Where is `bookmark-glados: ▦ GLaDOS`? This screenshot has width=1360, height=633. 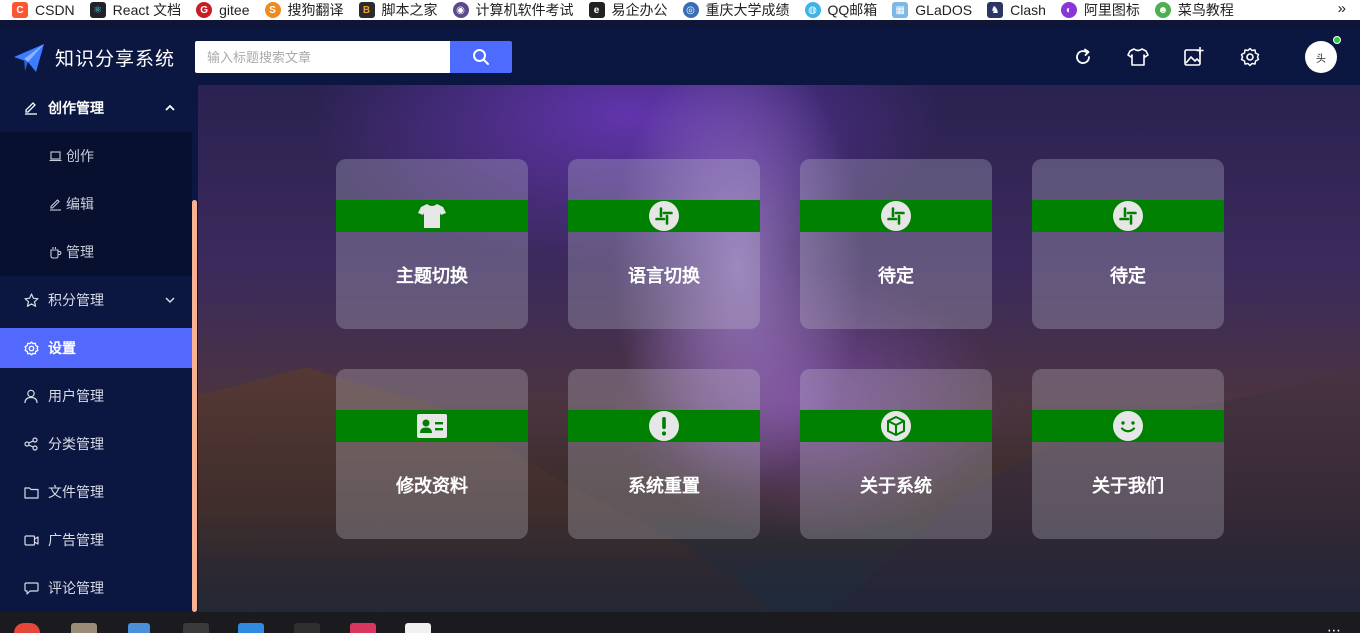
bookmark-glados: ▦ GLaDOS is located at coordinates (932, 10).